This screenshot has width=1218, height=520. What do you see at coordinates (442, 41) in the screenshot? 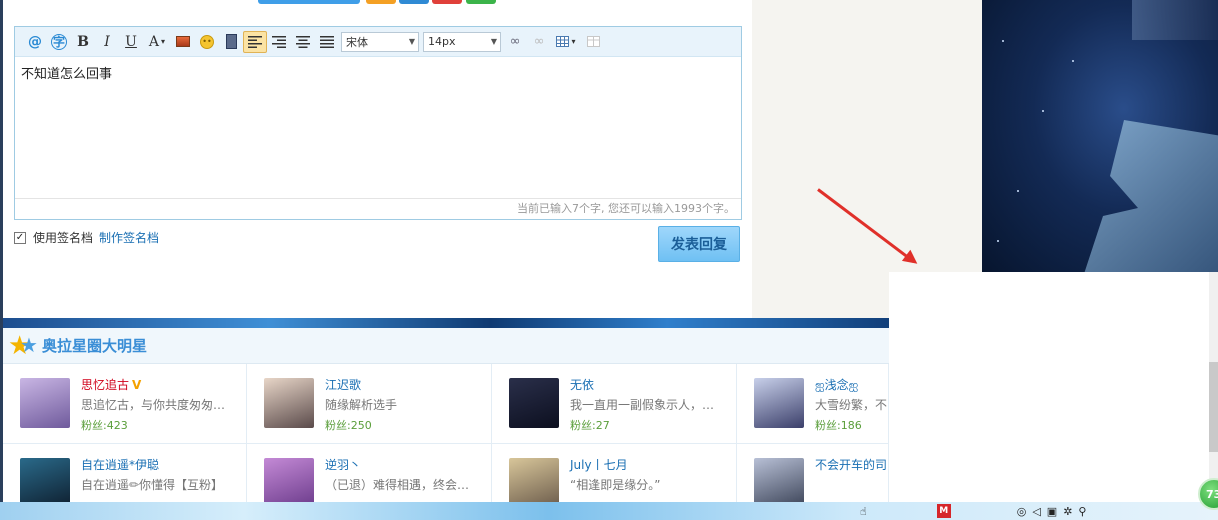
I see `font-size-value: 14px` at bounding box center [442, 41].